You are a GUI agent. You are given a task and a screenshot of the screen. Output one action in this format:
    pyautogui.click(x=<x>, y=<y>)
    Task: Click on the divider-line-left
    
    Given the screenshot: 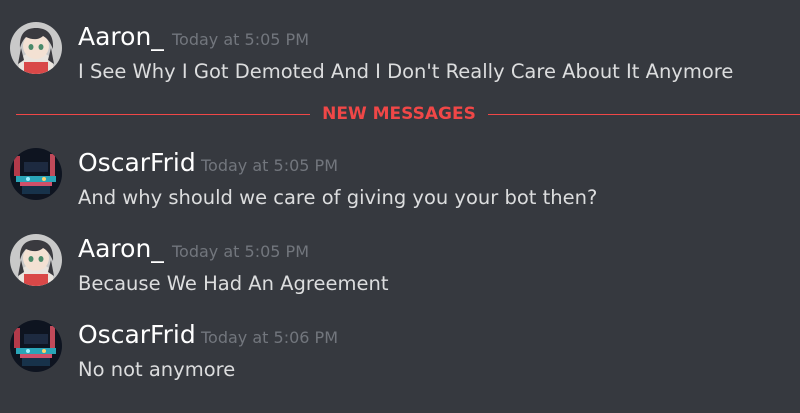 What is the action you would take?
    pyautogui.click(x=163, y=114)
    